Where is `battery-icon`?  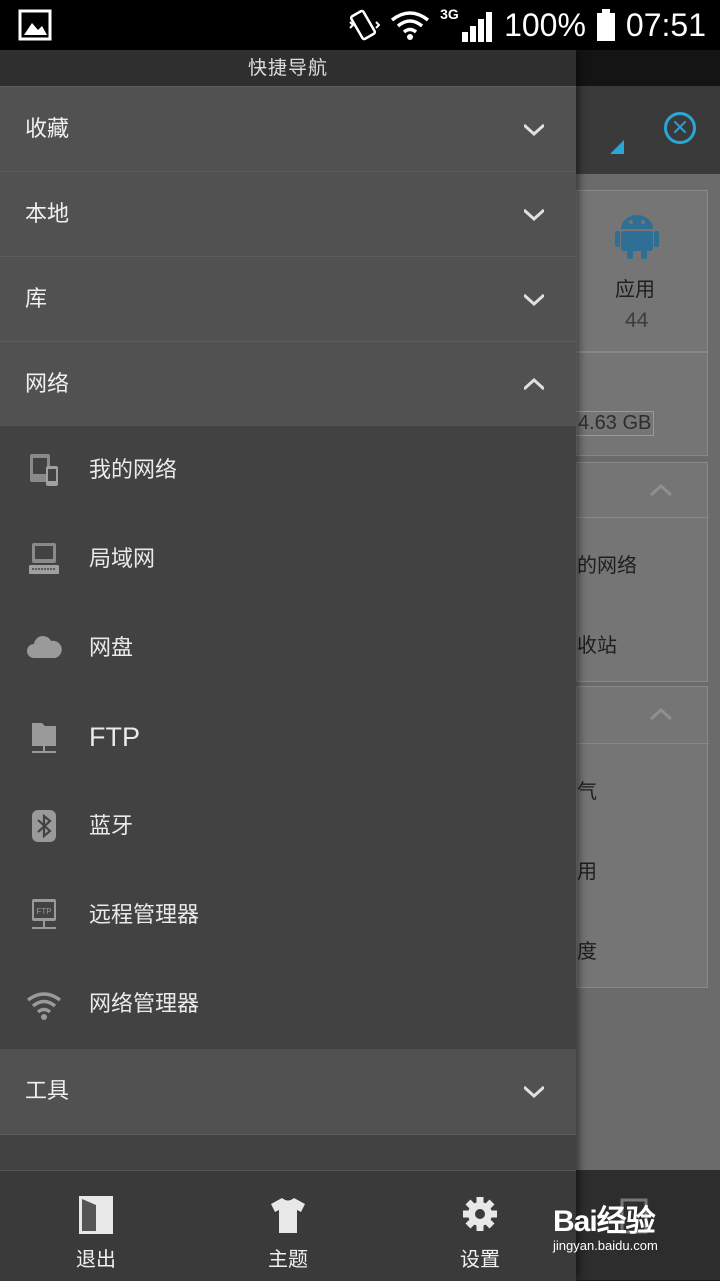
battery-icon is located at coordinates (605, 25).